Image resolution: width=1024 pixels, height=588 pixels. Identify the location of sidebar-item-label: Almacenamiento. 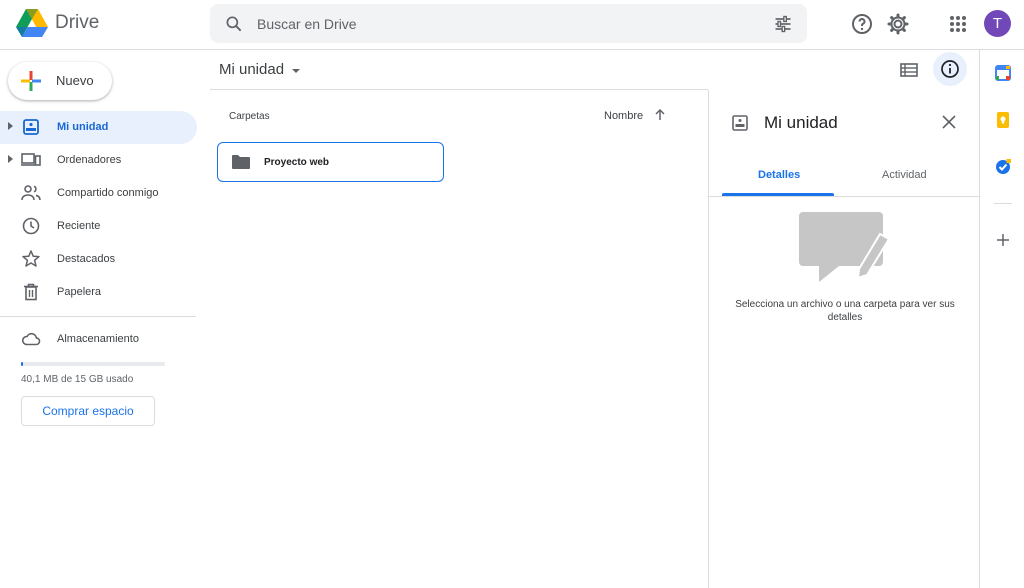
(98, 339).